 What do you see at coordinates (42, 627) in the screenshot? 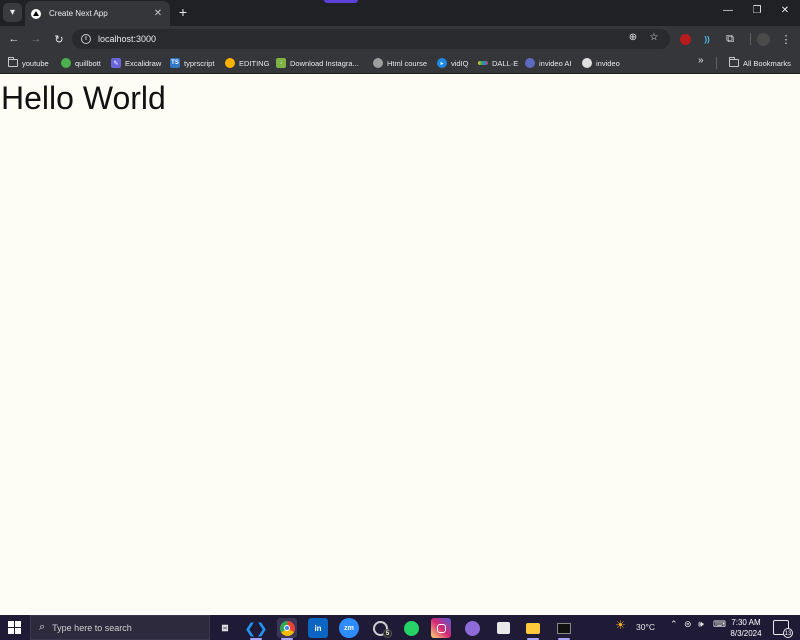
I see `search-icon: ⌕` at bounding box center [42, 627].